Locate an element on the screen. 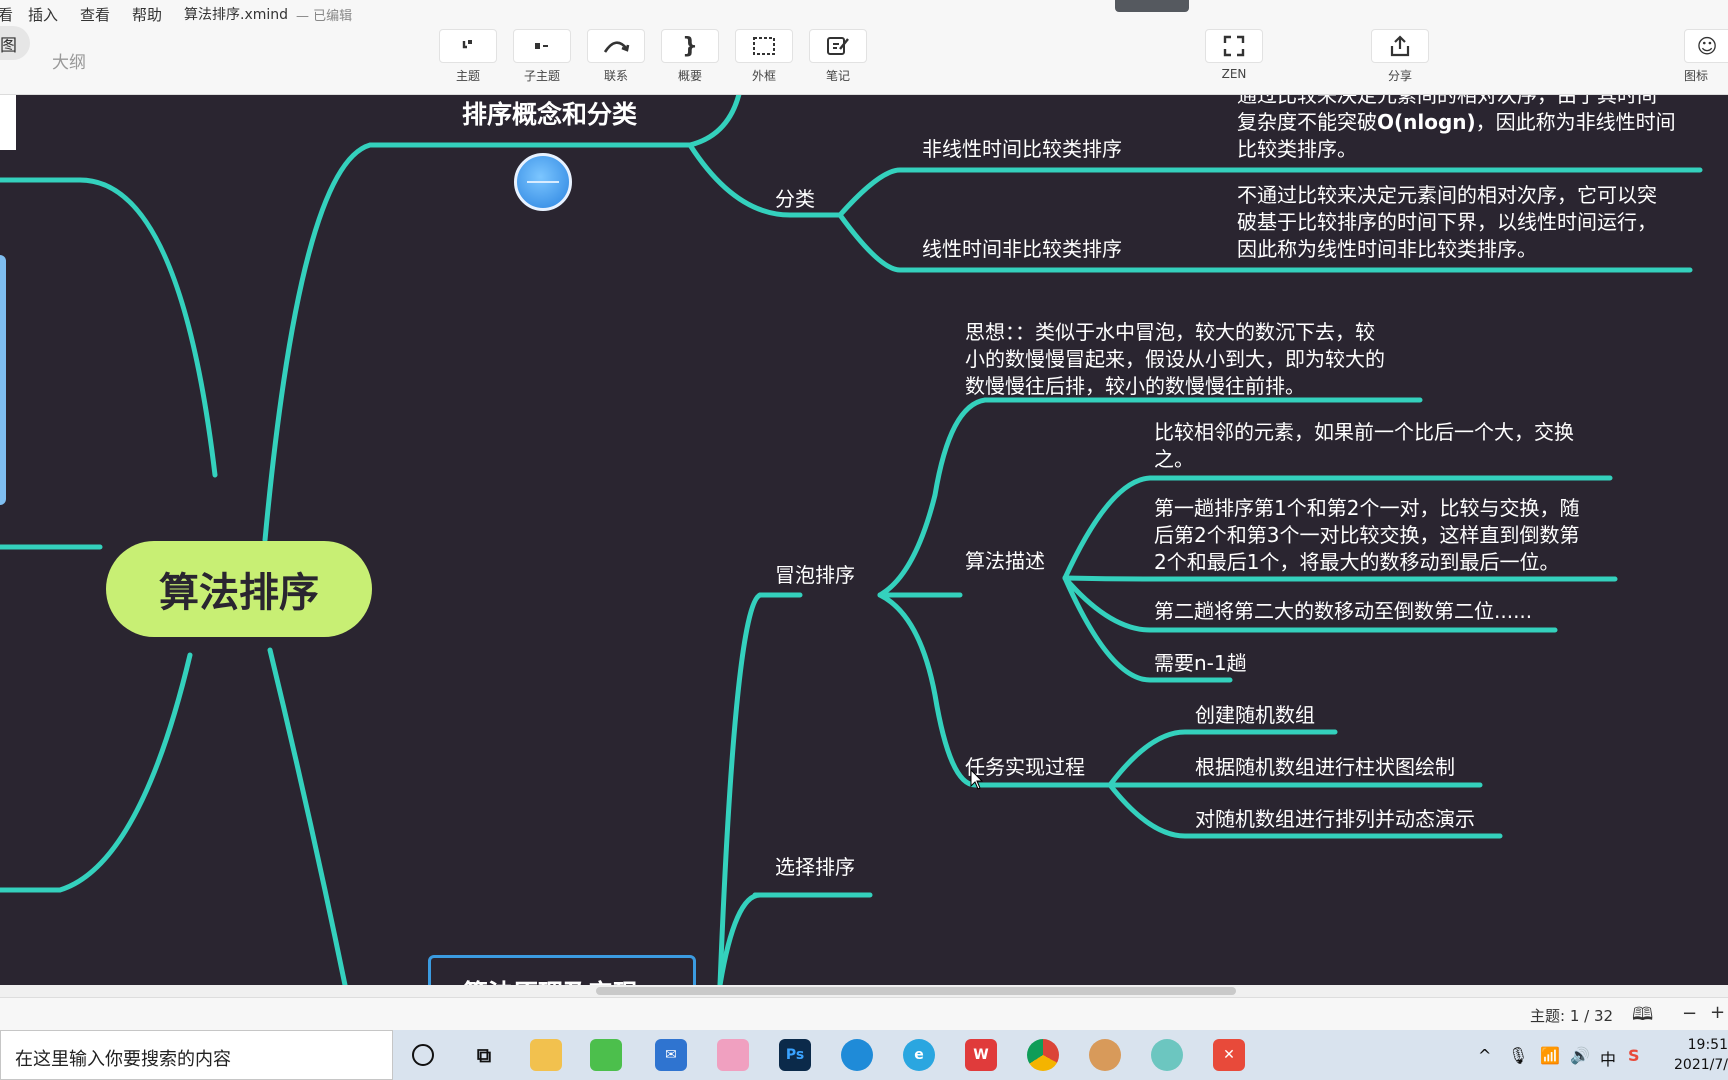  boundary-icon is located at coordinates (764, 46).